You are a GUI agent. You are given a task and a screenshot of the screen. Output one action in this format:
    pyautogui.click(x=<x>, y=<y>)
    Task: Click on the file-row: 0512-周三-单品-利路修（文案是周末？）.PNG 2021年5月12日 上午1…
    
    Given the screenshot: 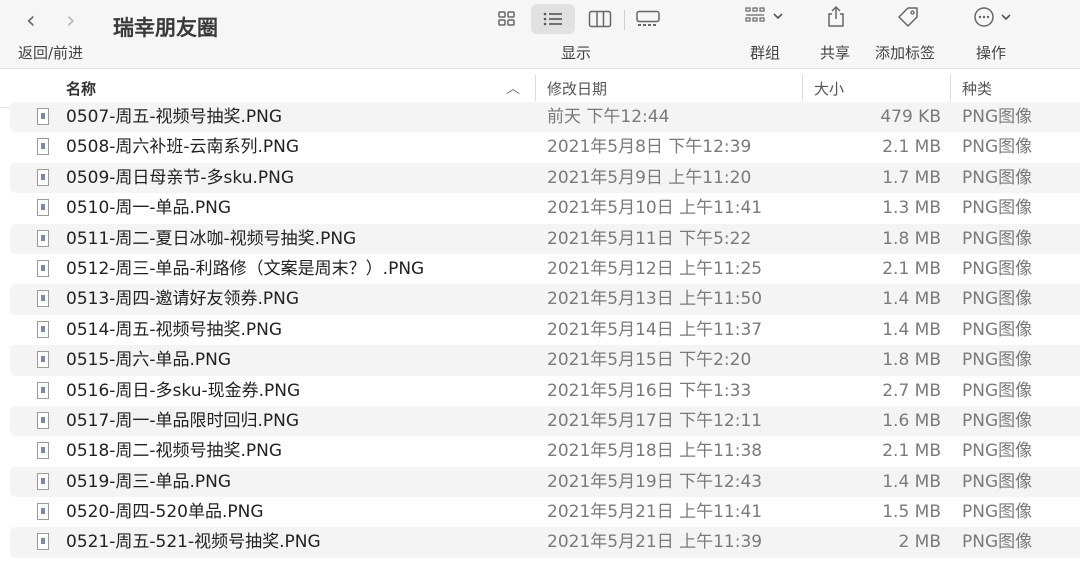 What is the action you would take?
    pyautogui.click(x=540, y=269)
    